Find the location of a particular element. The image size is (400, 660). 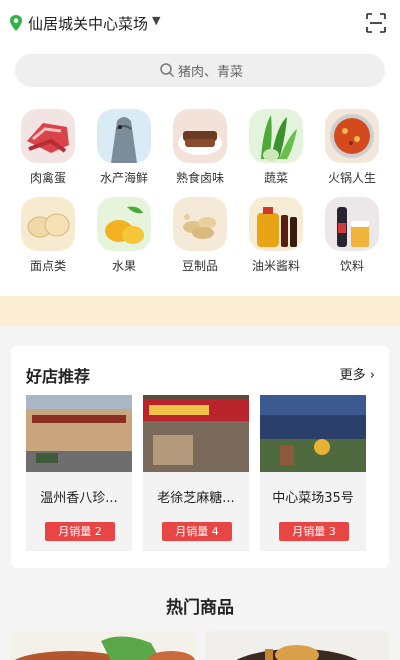

category-label: 豆制品 is located at coordinates (199, 266).